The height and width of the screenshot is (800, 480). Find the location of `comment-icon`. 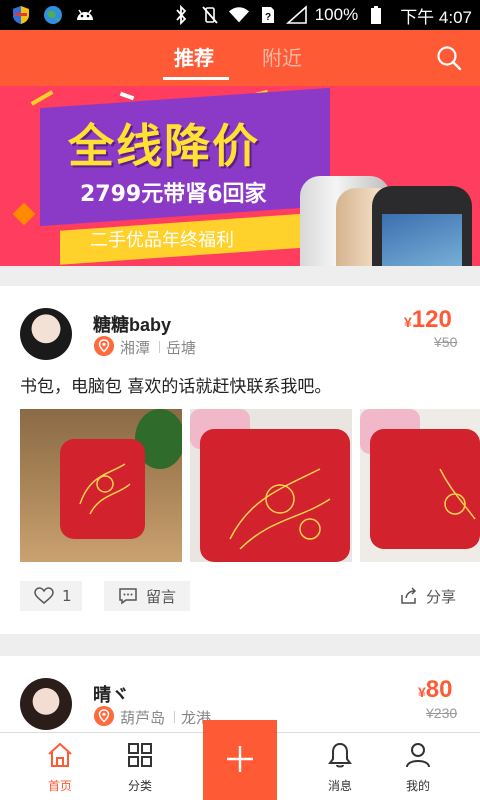

comment-icon is located at coordinates (128, 596).